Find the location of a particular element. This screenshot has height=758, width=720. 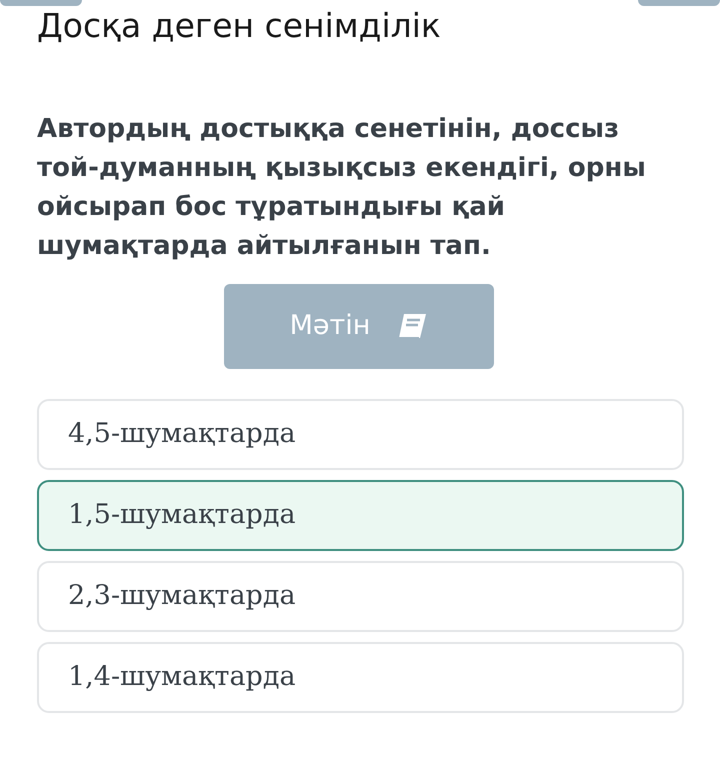

page-title: Досқа деген сенімділік is located at coordinates (239, 26).